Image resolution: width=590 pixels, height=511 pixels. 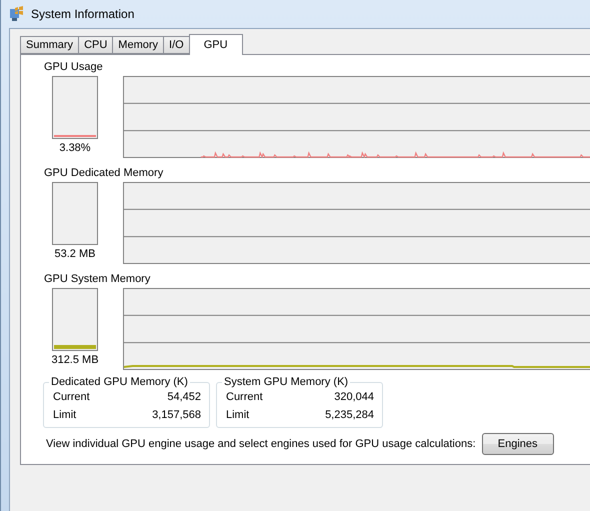 I want to click on tab: Summary, so click(x=50, y=45).